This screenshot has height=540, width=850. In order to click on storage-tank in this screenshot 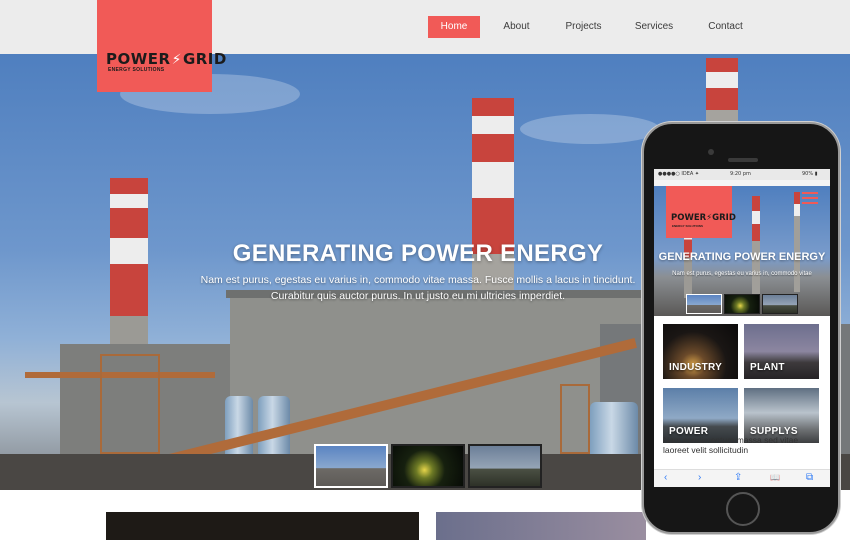, I will do `click(614, 430)`.